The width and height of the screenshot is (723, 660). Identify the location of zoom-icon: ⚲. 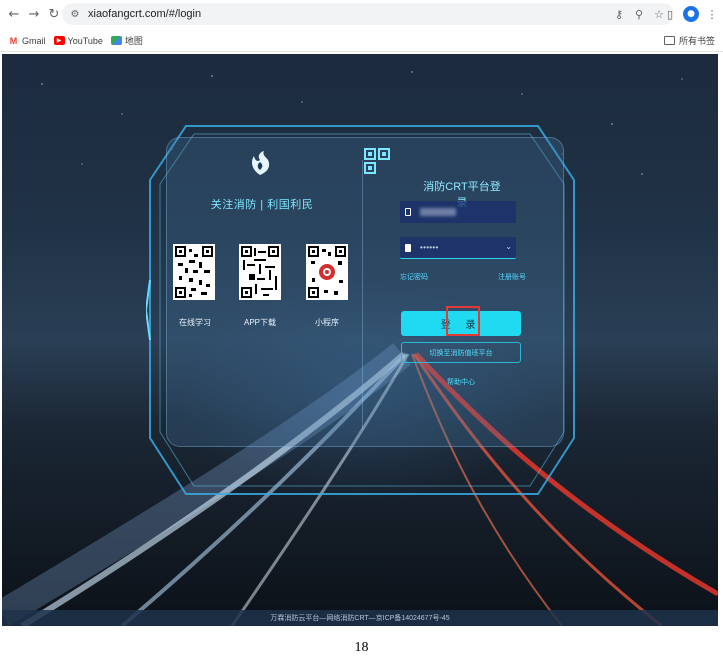
(639, 14).